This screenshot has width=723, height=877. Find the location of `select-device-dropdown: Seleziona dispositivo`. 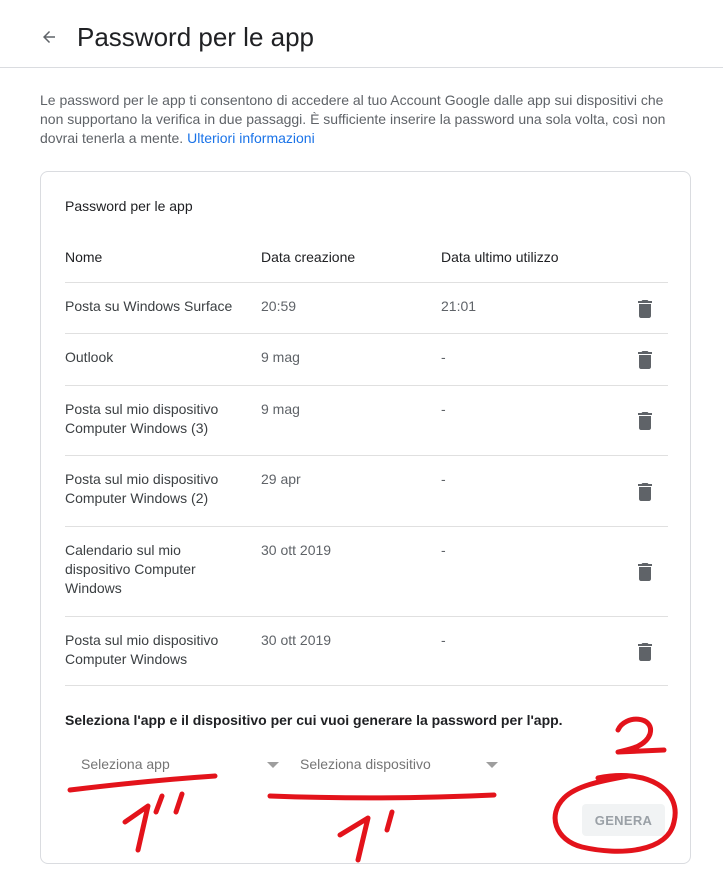

select-device-dropdown: Seleziona dispositivo is located at coordinates (391, 764).